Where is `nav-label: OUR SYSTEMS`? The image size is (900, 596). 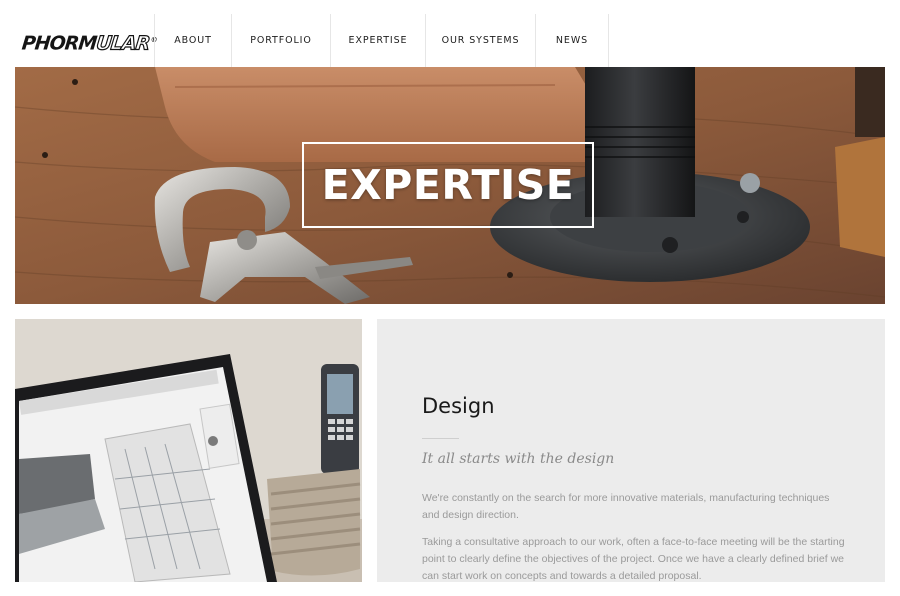 nav-label: OUR SYSTEMS is located at coordinates (480, 40).